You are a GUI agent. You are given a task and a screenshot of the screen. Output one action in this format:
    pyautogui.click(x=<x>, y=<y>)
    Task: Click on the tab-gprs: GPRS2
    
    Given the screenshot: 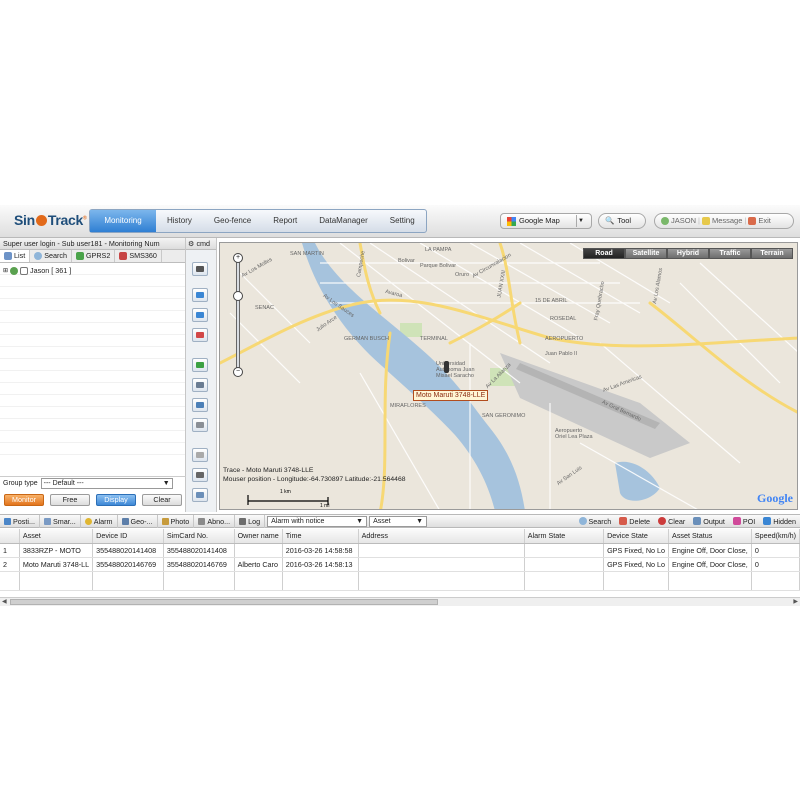 What is the action you would take?
    pyautogui.click(x=94, y=256)
    